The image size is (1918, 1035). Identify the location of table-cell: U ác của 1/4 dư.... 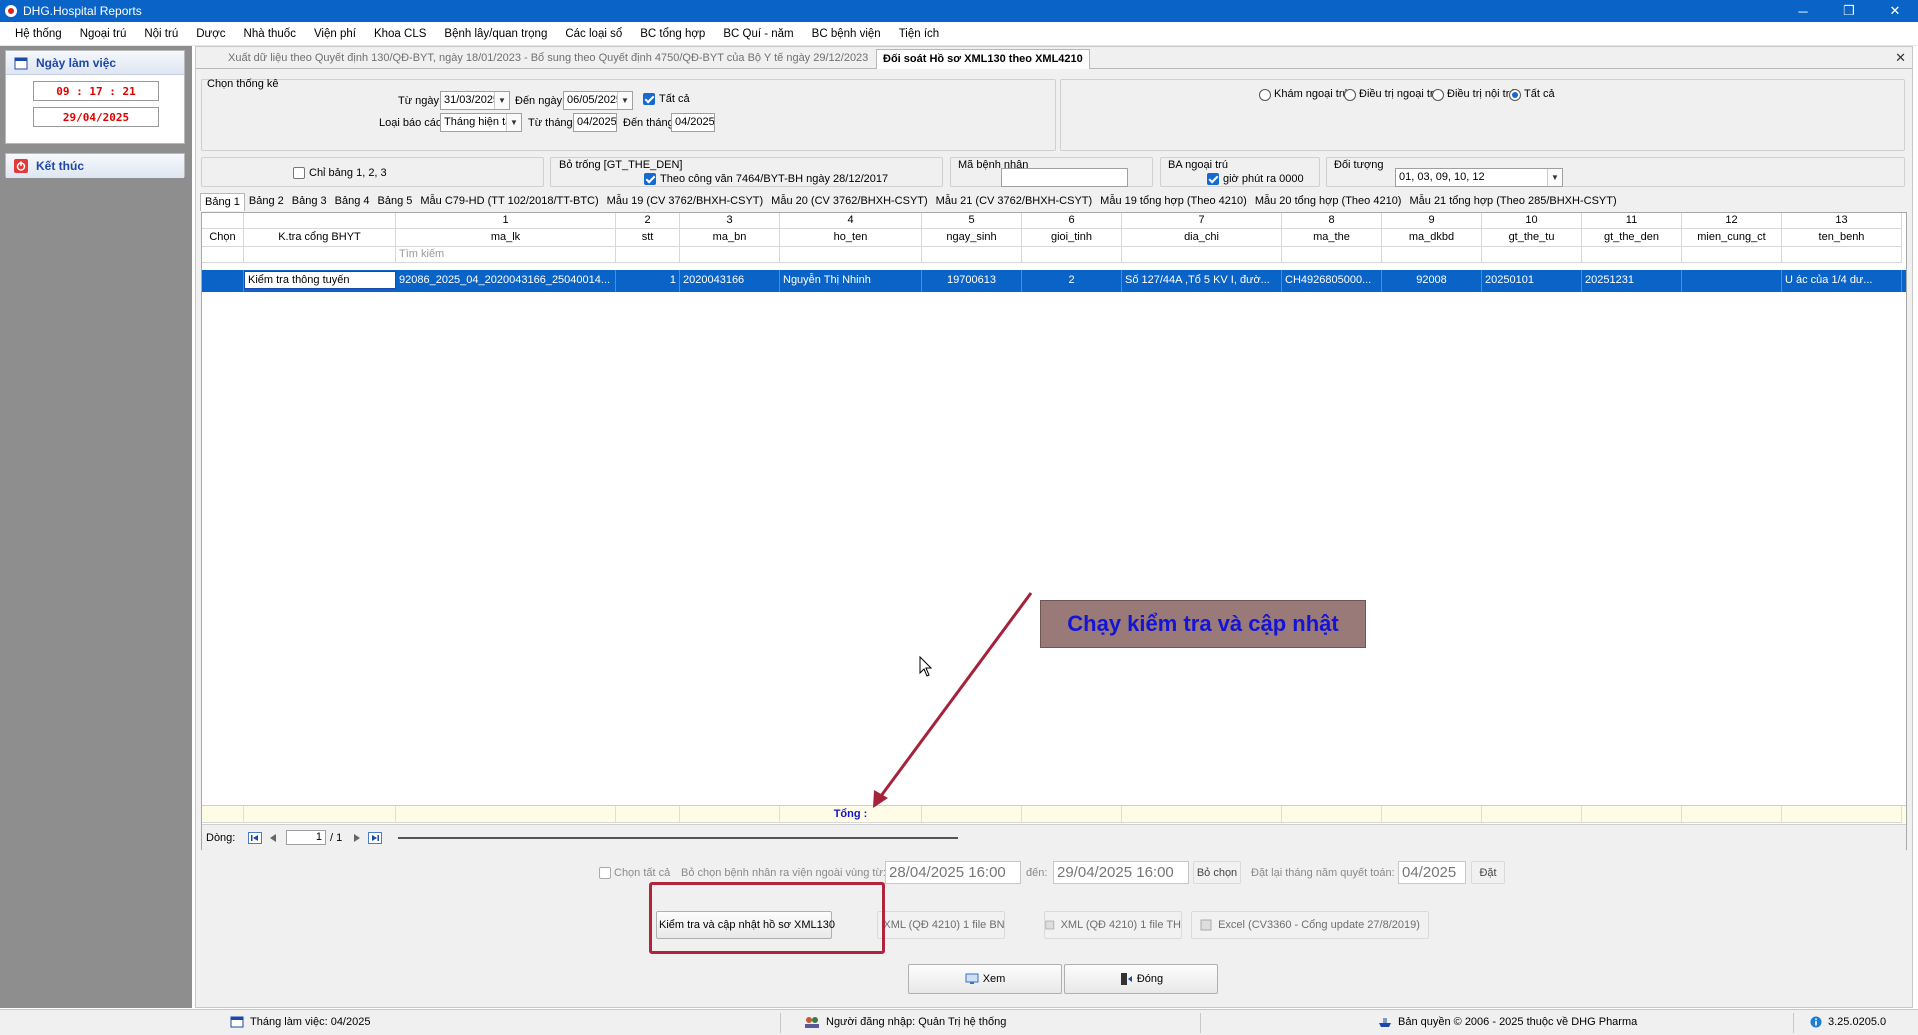
(1842, 281).